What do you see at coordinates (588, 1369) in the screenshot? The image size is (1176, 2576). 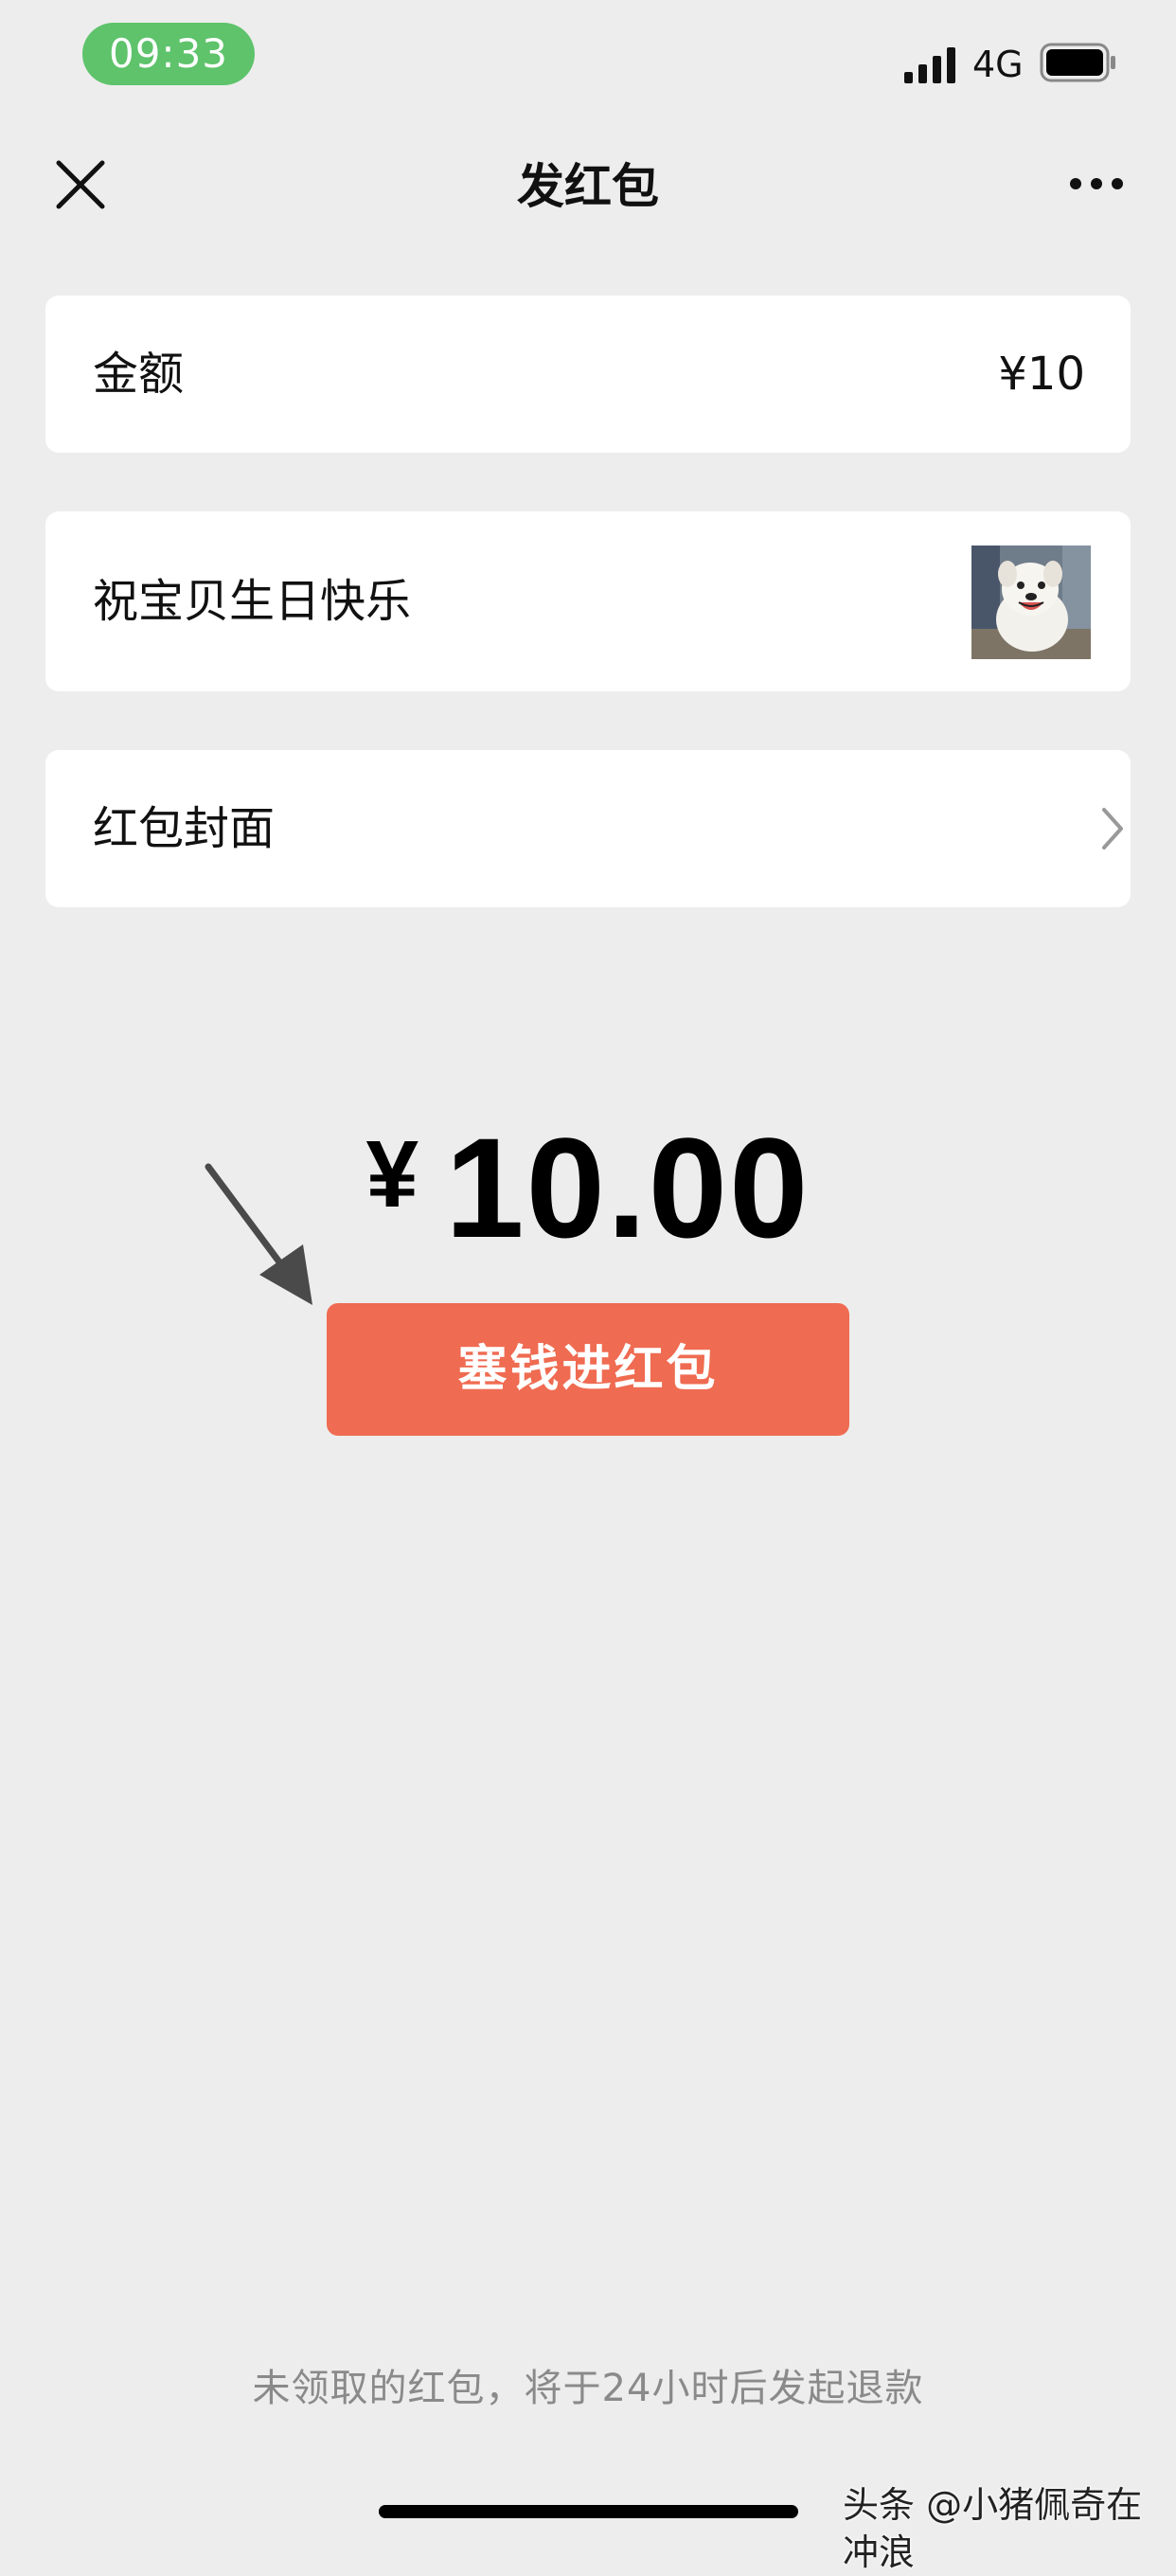 I see `send-money-button: 塞钱进红包` at bounding box center [588, 1369].